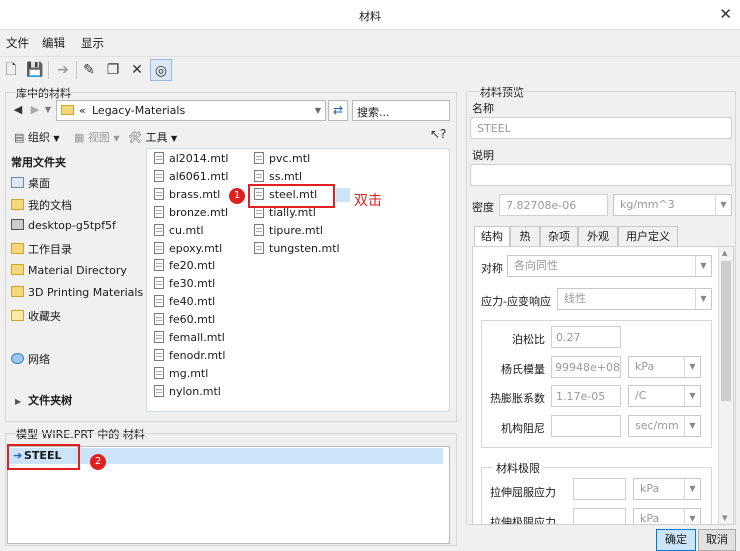 The width and height of the screenshot is (740, 551). Describe the element at coordinates (41, 249) in the screenshot. I see `nav-working-dir: 工作目录` at that location.